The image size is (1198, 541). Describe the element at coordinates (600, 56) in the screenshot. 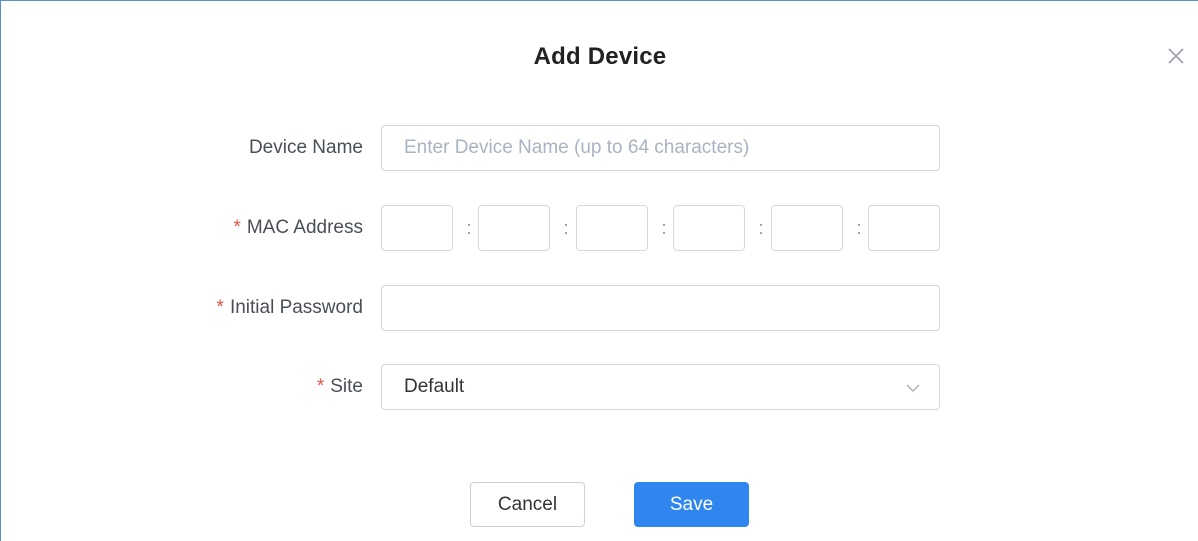

I see `dialog-title: Add Device` at that location.